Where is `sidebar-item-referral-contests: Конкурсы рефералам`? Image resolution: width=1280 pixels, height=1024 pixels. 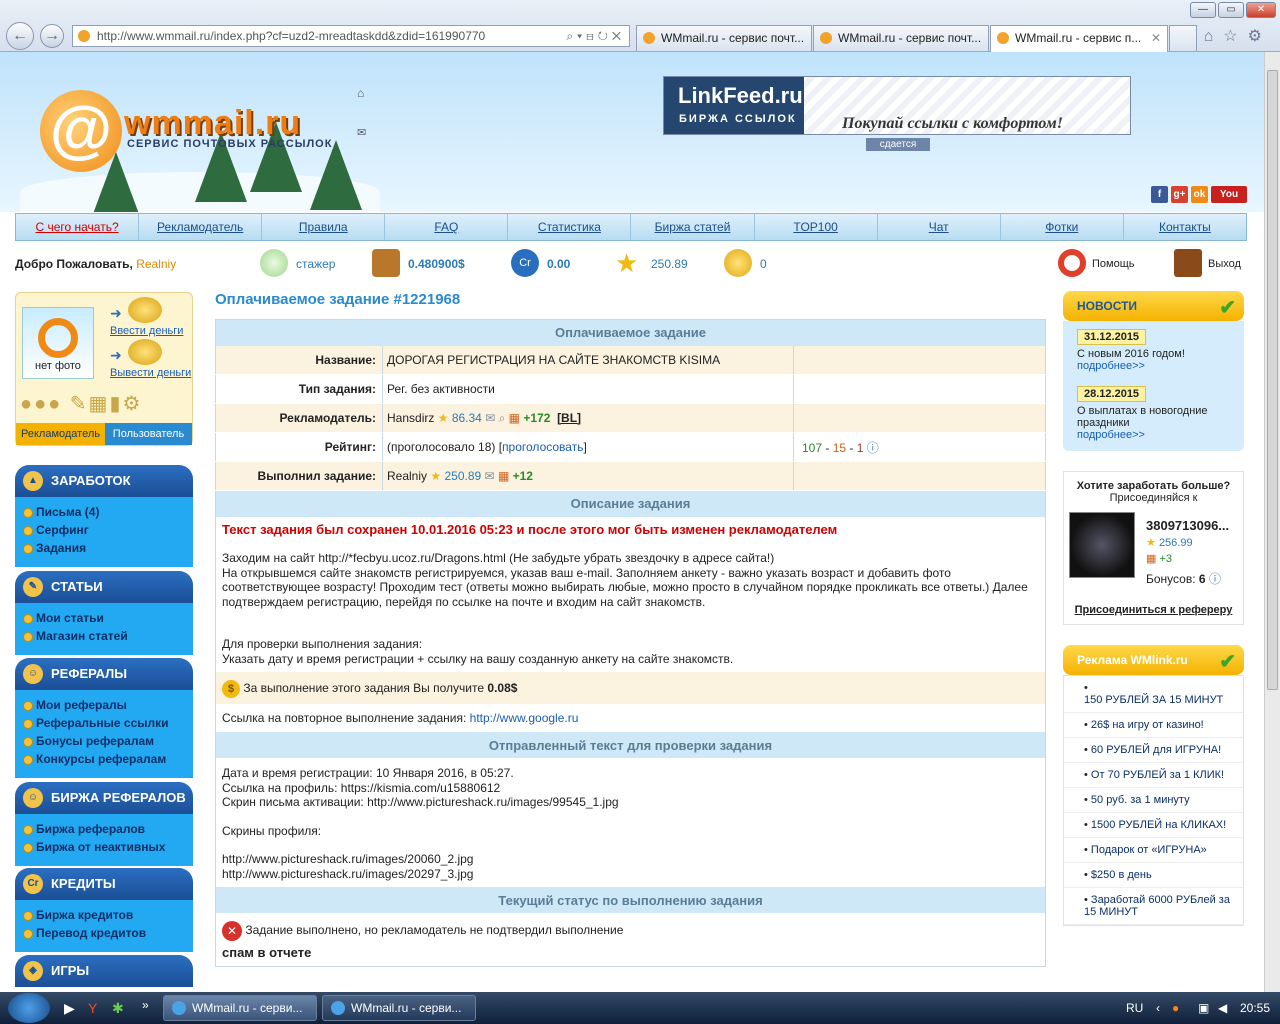 sidebar-item-referral-contests: Конкурсы рефералам is located at coordinates (108, 759).